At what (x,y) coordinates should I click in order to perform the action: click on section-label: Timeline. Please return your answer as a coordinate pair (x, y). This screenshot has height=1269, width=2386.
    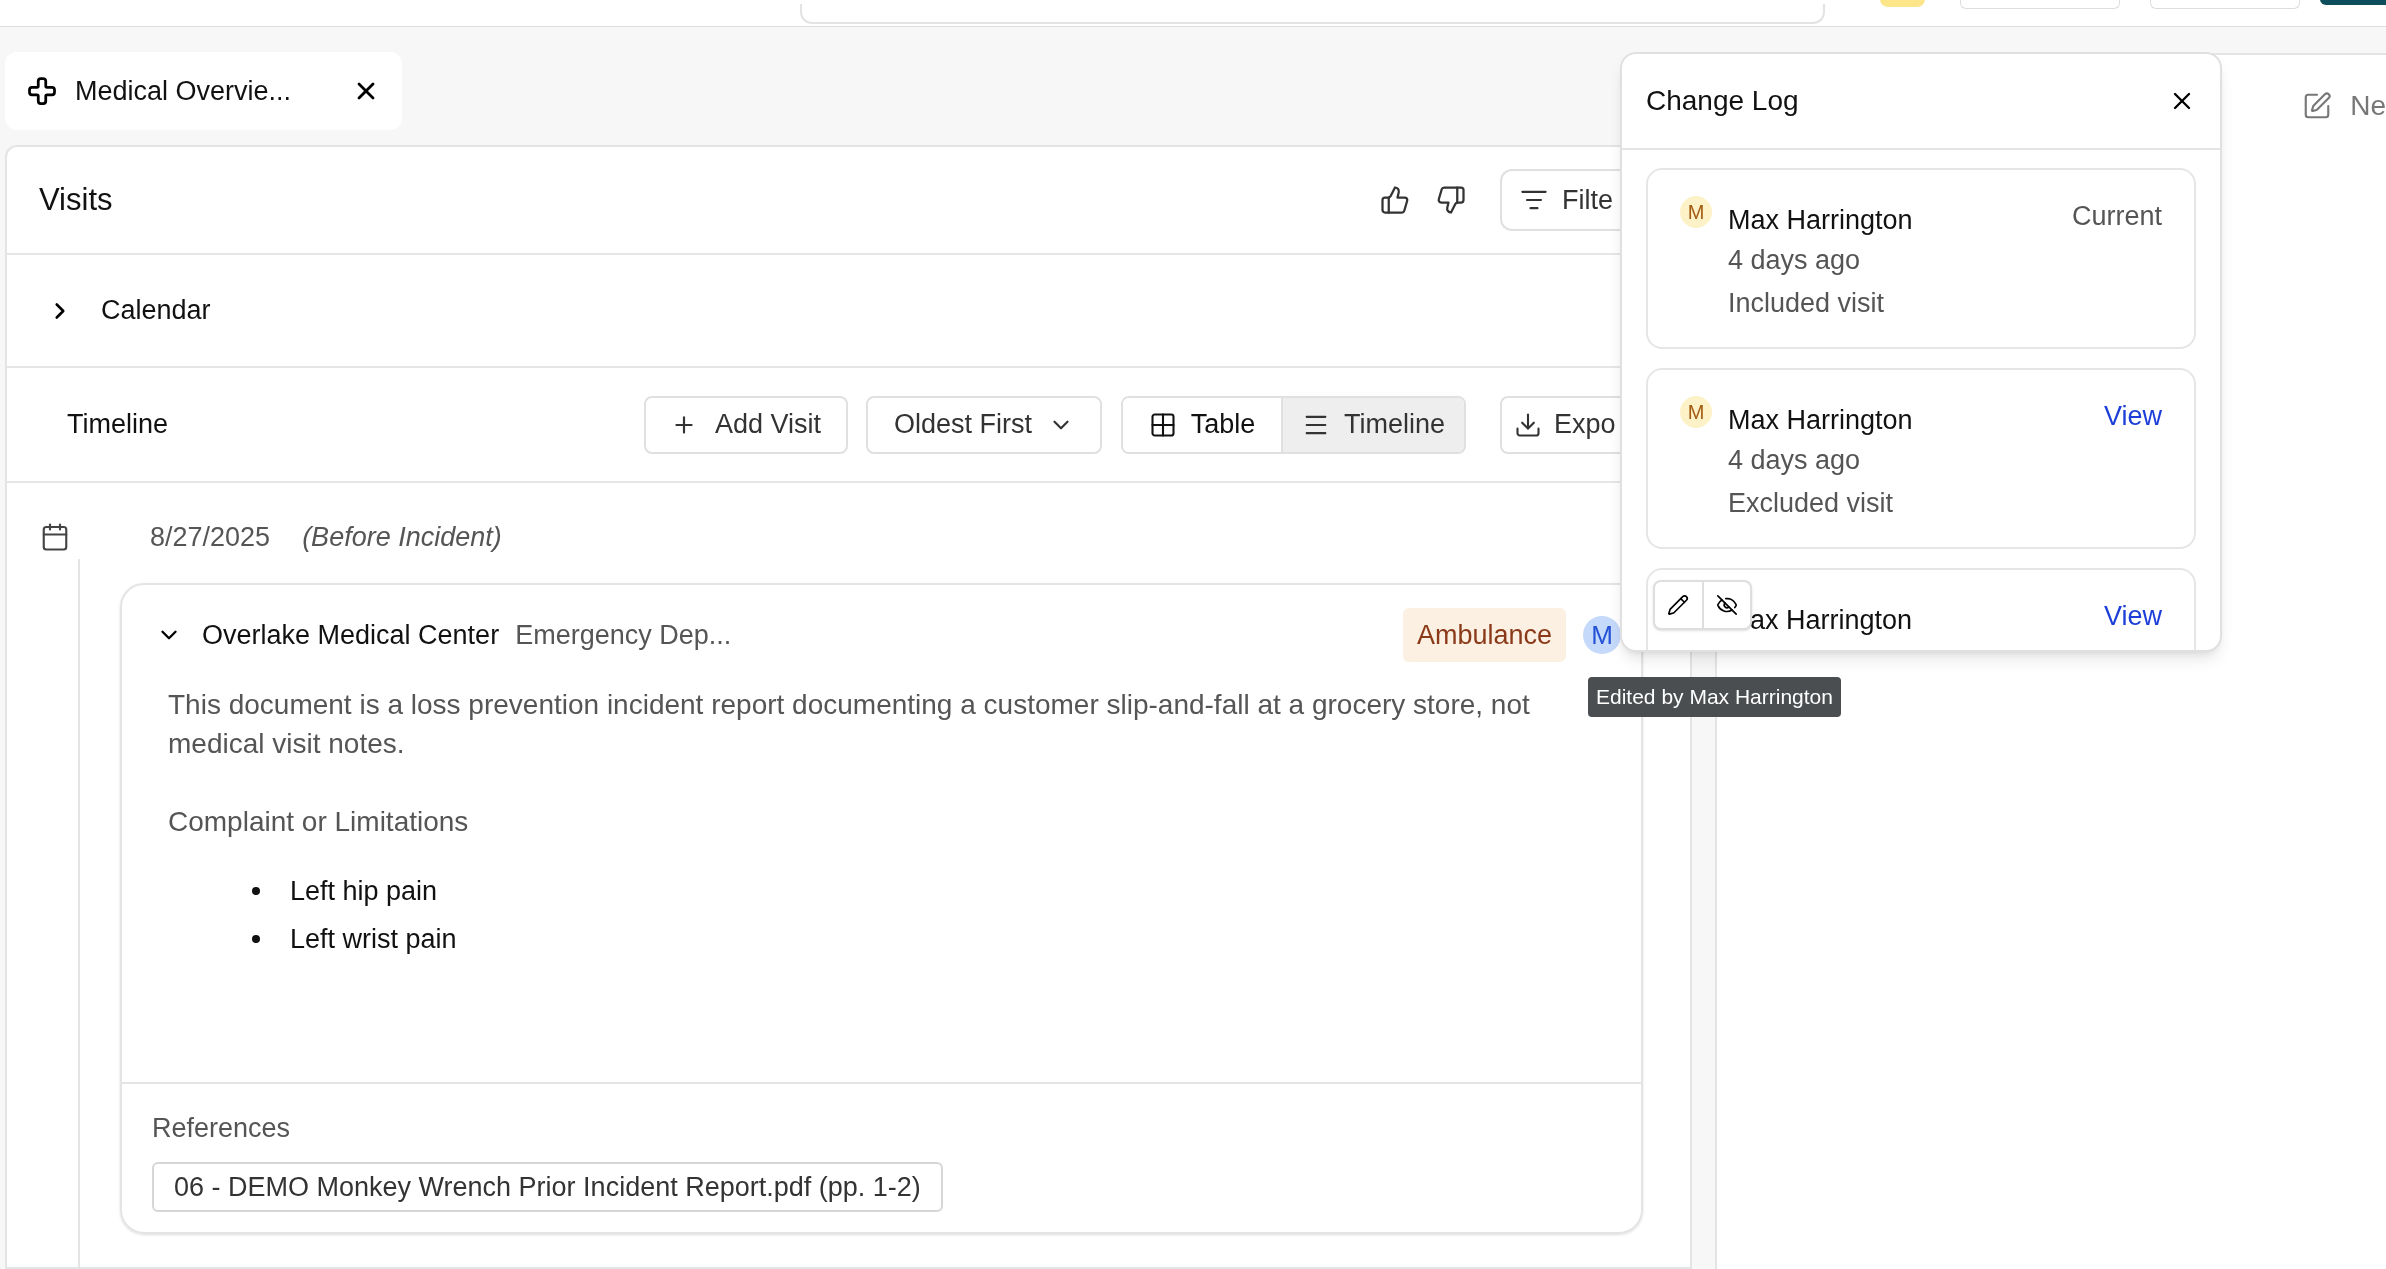
    Looking at the image, I should click on (118, 425).